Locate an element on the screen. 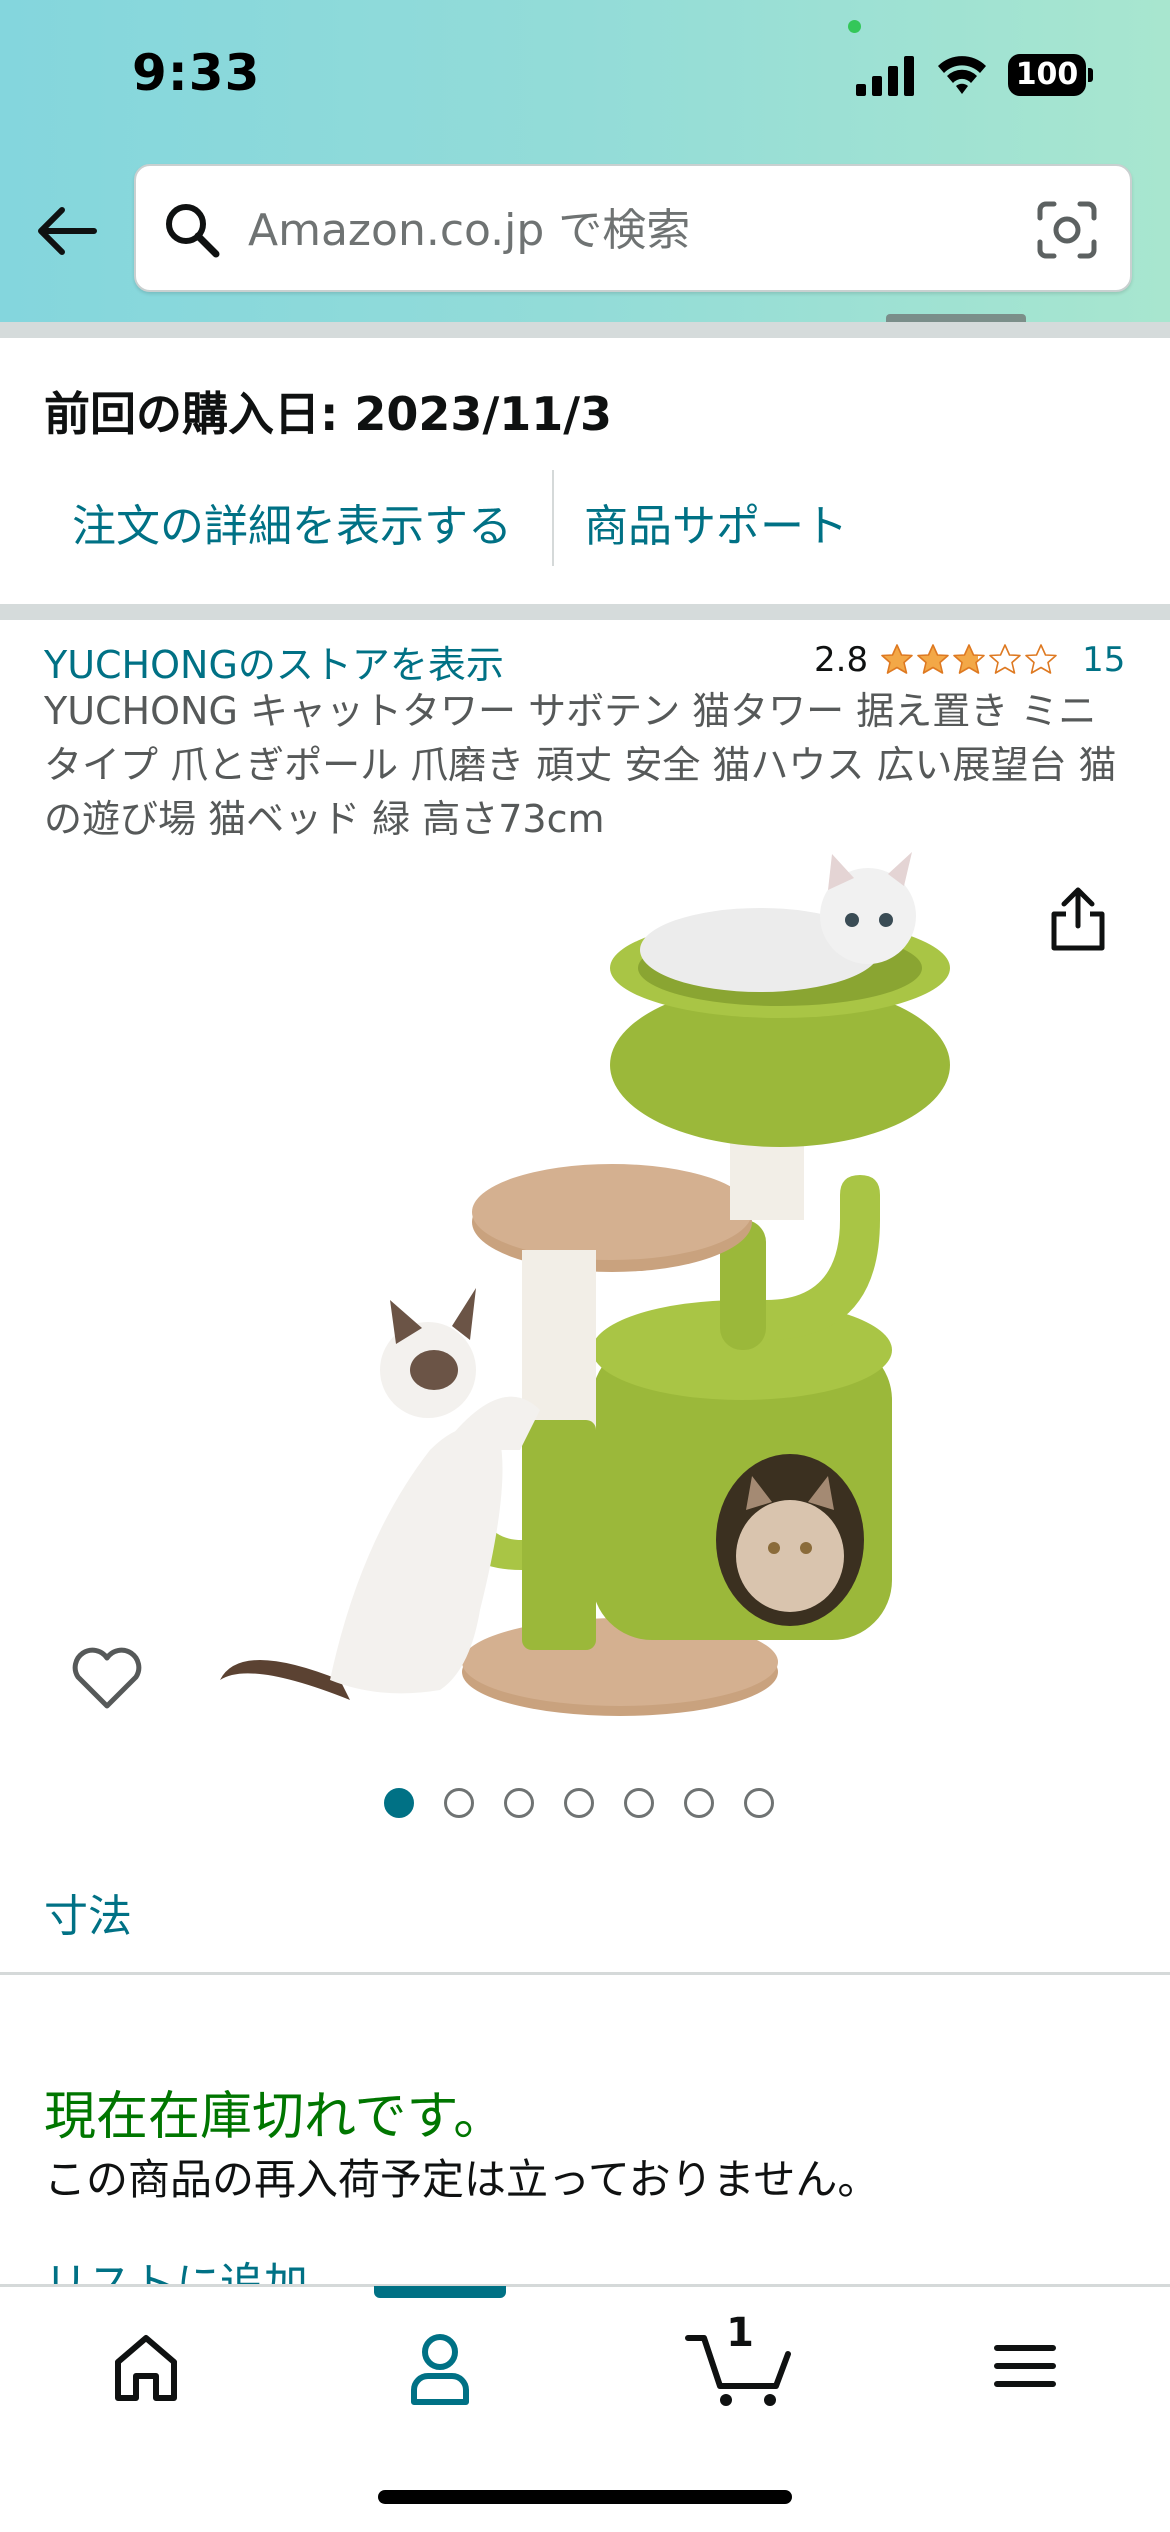 The width and height of the screenshot is (1170, 2532). cellular-signal-icon is located at coordinates (885, 76).